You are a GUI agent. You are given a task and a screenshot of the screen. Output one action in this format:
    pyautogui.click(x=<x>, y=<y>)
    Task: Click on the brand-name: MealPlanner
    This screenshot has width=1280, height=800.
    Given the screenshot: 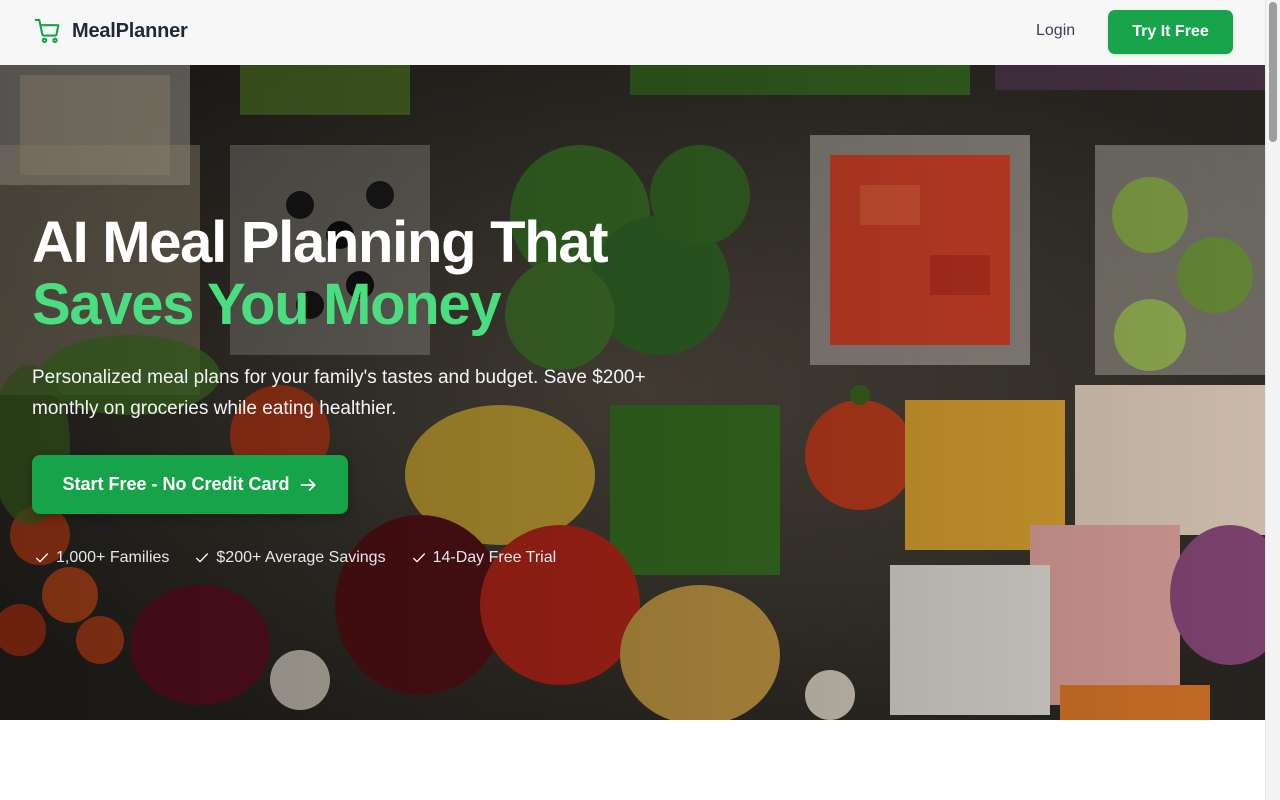 What is the action you would take?
    pyautogui.click(x=130, y=30)
    